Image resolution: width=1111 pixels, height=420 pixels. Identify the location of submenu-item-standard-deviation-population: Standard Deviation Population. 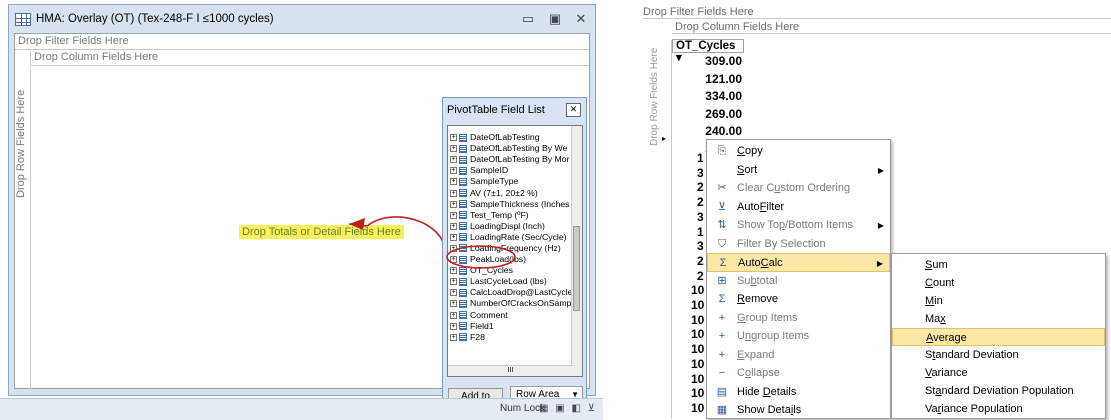
(998, 391).